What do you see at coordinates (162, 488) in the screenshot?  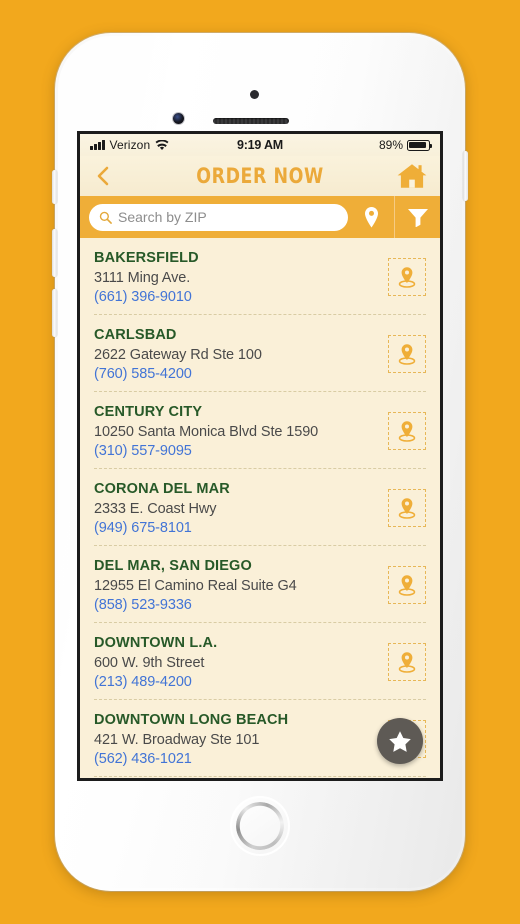 I see `location-city: CORONA DEL MAR` at bounding box center [162, 488].